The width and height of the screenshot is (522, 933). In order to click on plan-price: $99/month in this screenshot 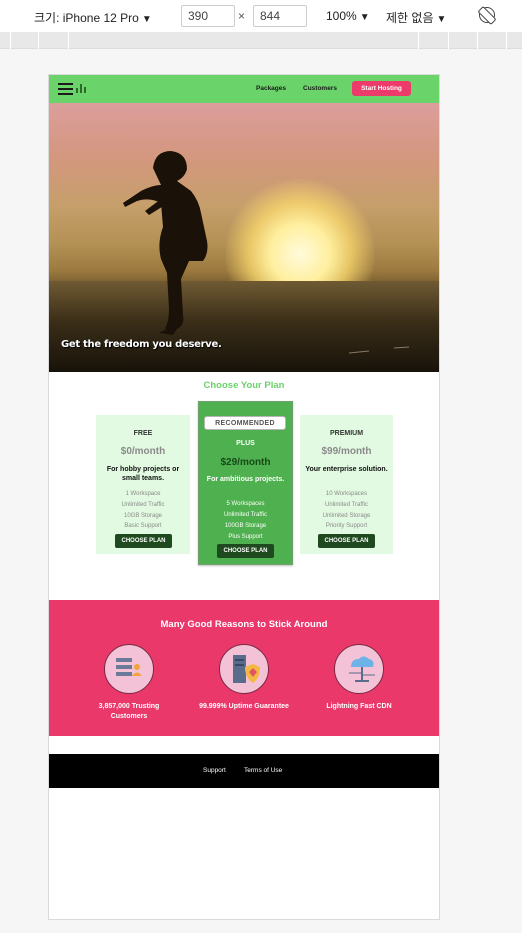, I will do `click(346, 451)`.